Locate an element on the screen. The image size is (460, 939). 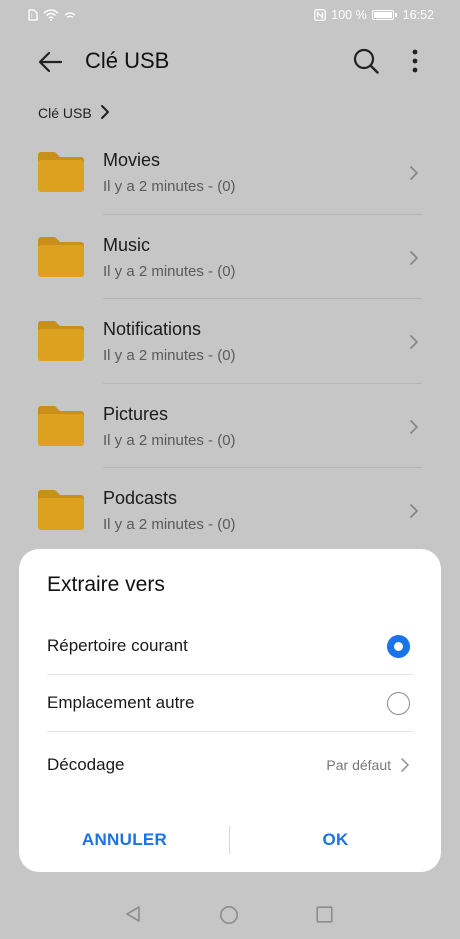
search-icon is located at coordinates (366, 61).